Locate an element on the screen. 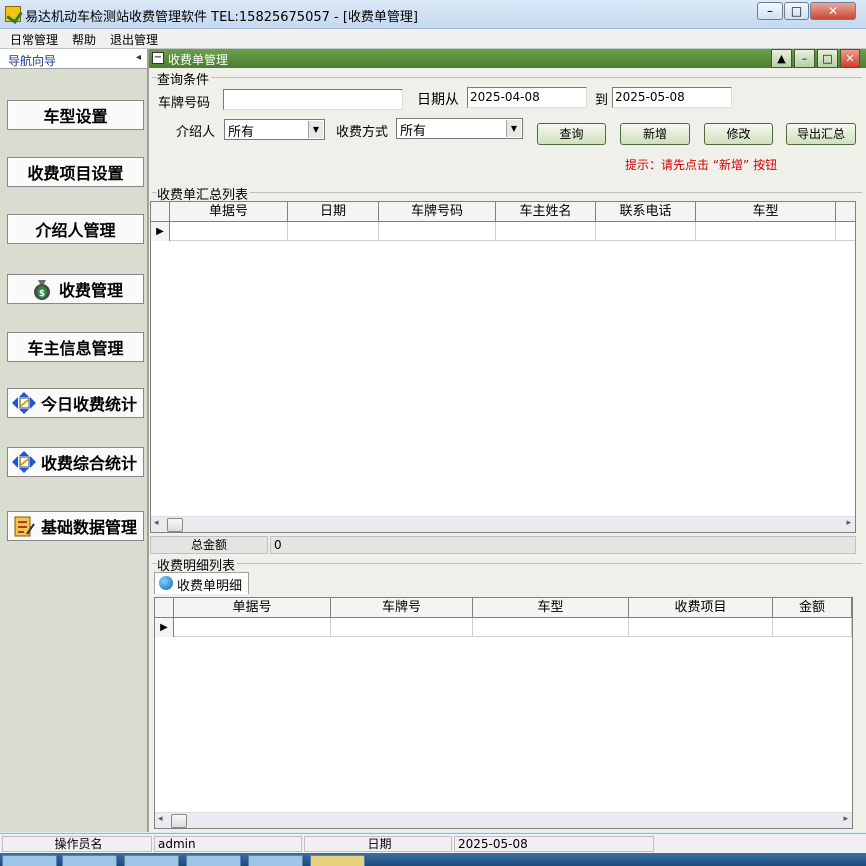 The height and width of the screenshot is (866, 866). summary-grid-header: 单据号 日期 车牌号码 车主姓名 联系电话 车型 is located at coordinates (503, 212).